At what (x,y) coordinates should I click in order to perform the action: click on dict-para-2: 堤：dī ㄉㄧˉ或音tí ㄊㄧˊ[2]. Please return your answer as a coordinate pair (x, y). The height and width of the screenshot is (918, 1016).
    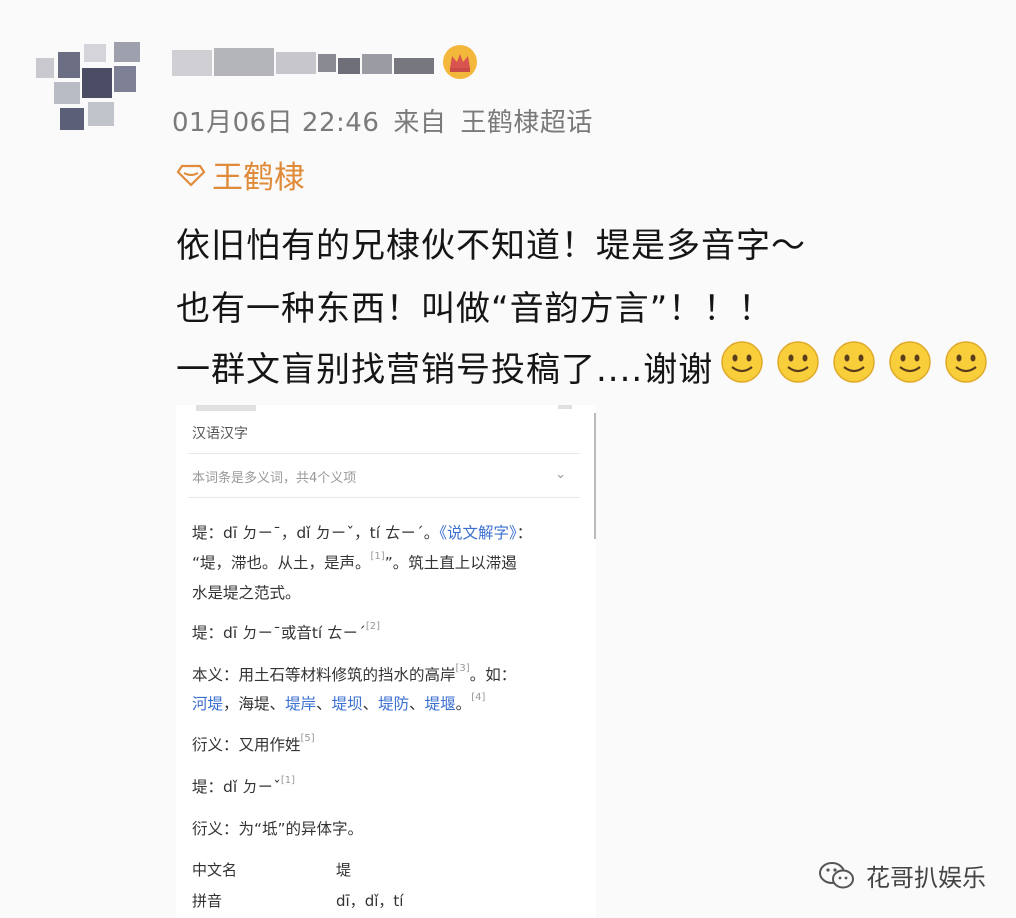
    Looking at the image, I should click on (286, 632).